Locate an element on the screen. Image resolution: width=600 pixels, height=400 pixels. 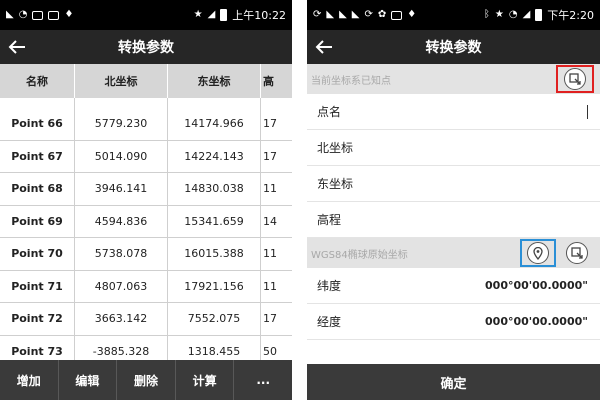
cell-north: 3663.142 is located at coordinates (121, 319).